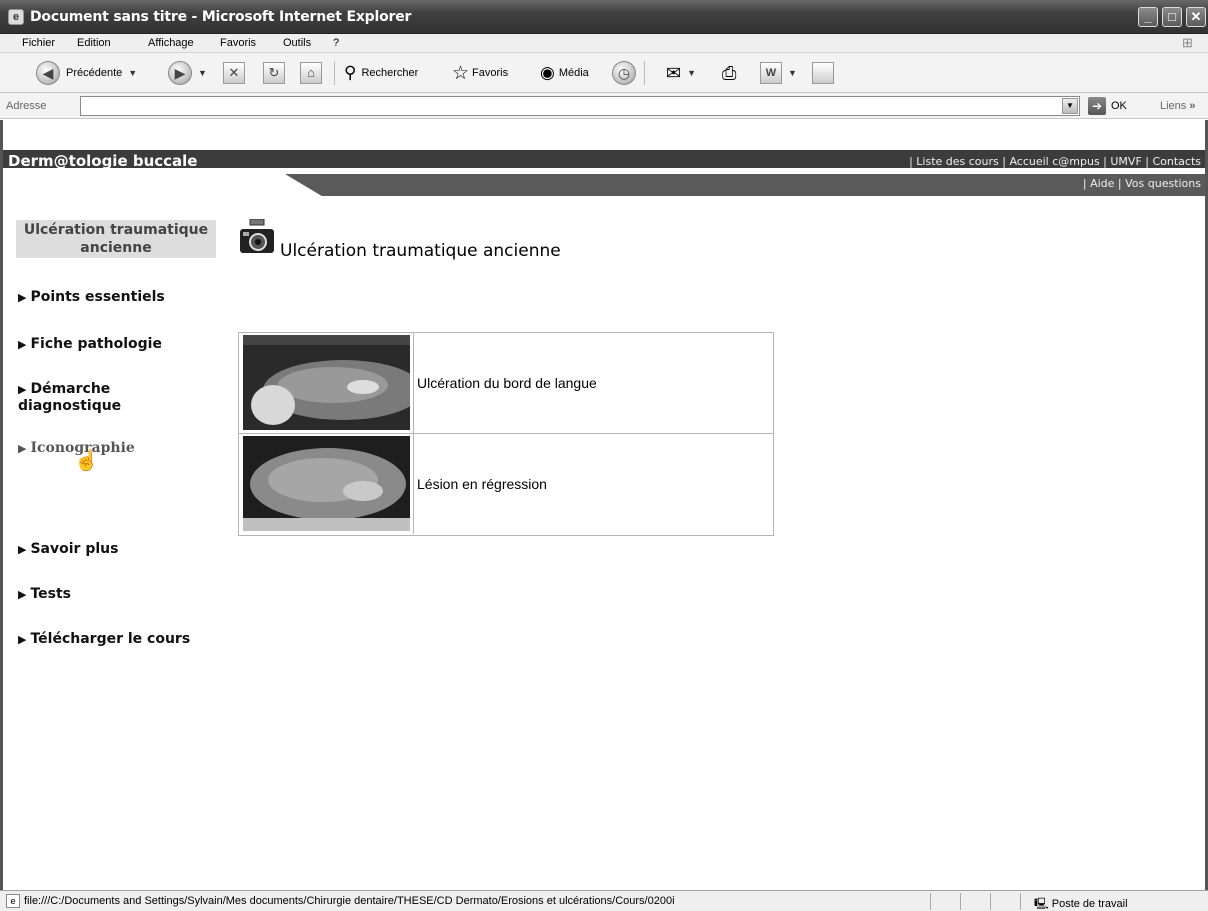 The width and height of the screenshot is (1208, 911). I want to click on menu-affichage: Affichage, so click(171, 43).